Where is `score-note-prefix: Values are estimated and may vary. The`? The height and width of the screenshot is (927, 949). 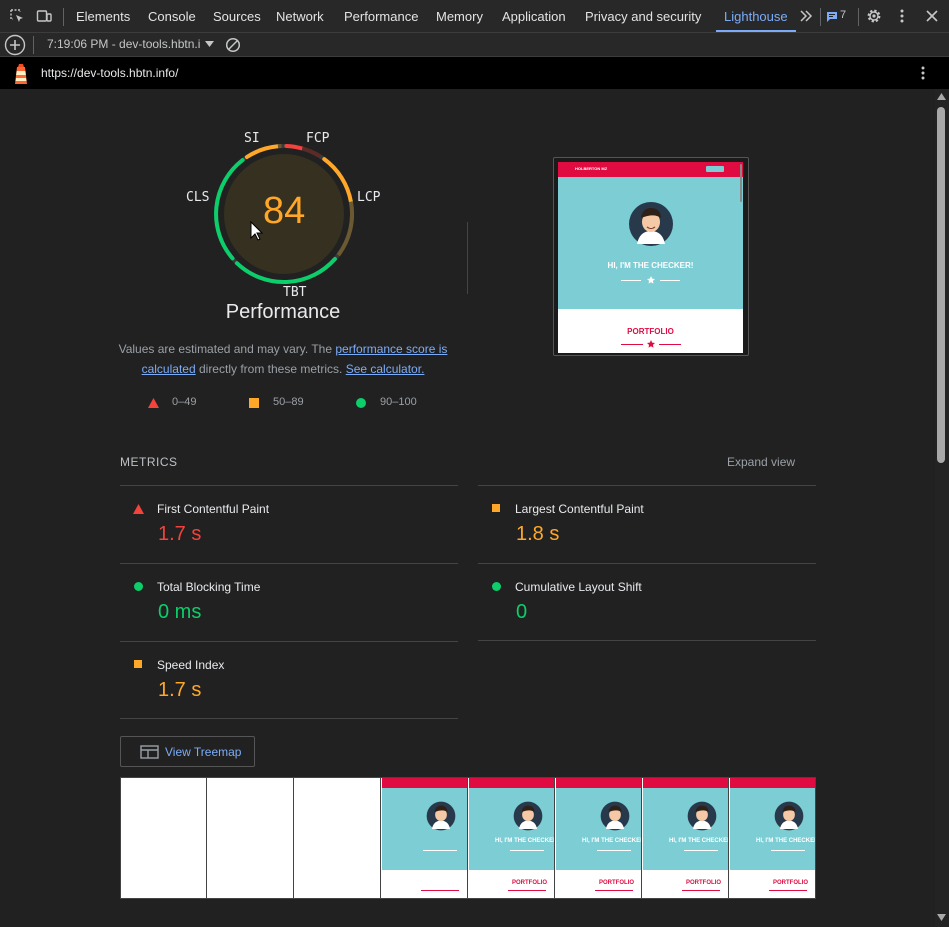
score-note-prefix: Values are estimated and may vary. The is located at coordinates (227, 349).